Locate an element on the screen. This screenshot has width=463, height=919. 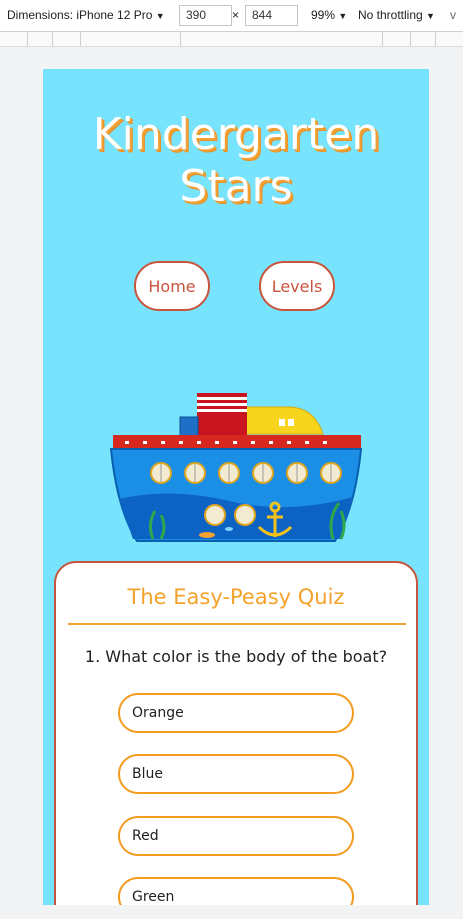
throttling-value: No throttling is located at coordinates (390, 15).